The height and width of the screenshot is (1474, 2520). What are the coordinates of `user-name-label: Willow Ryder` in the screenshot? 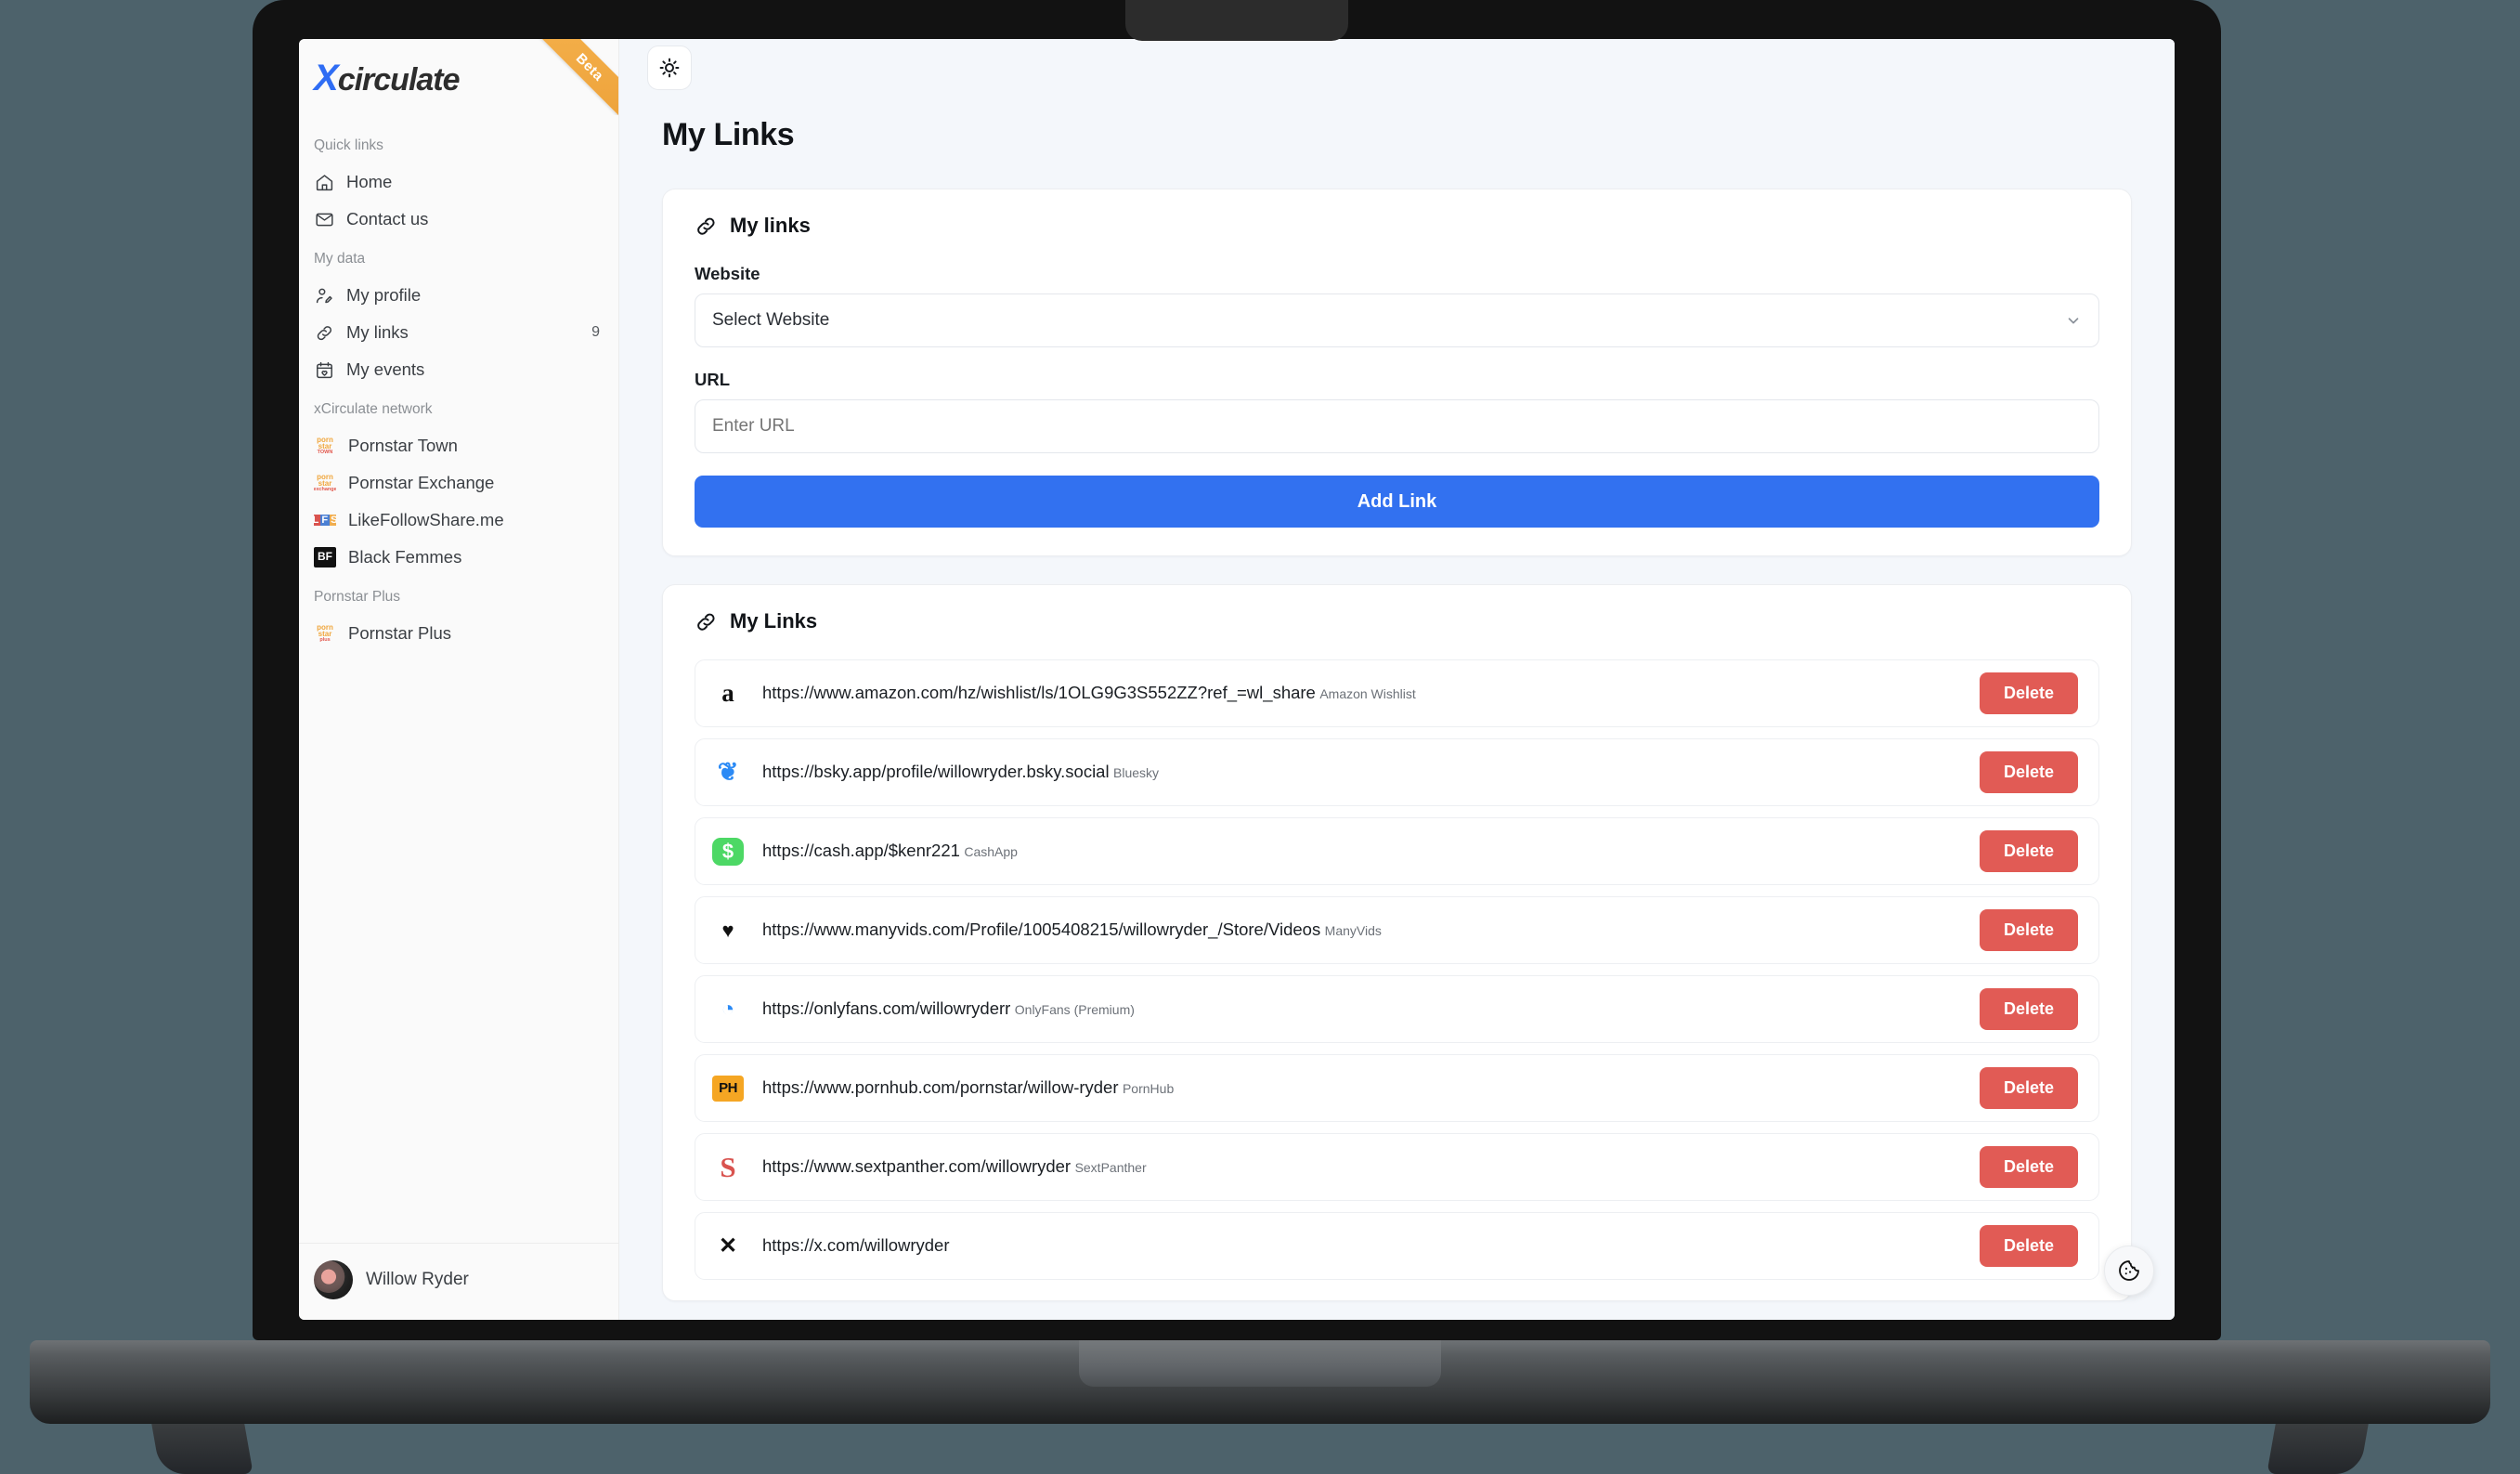 It's located at (417, 1279).